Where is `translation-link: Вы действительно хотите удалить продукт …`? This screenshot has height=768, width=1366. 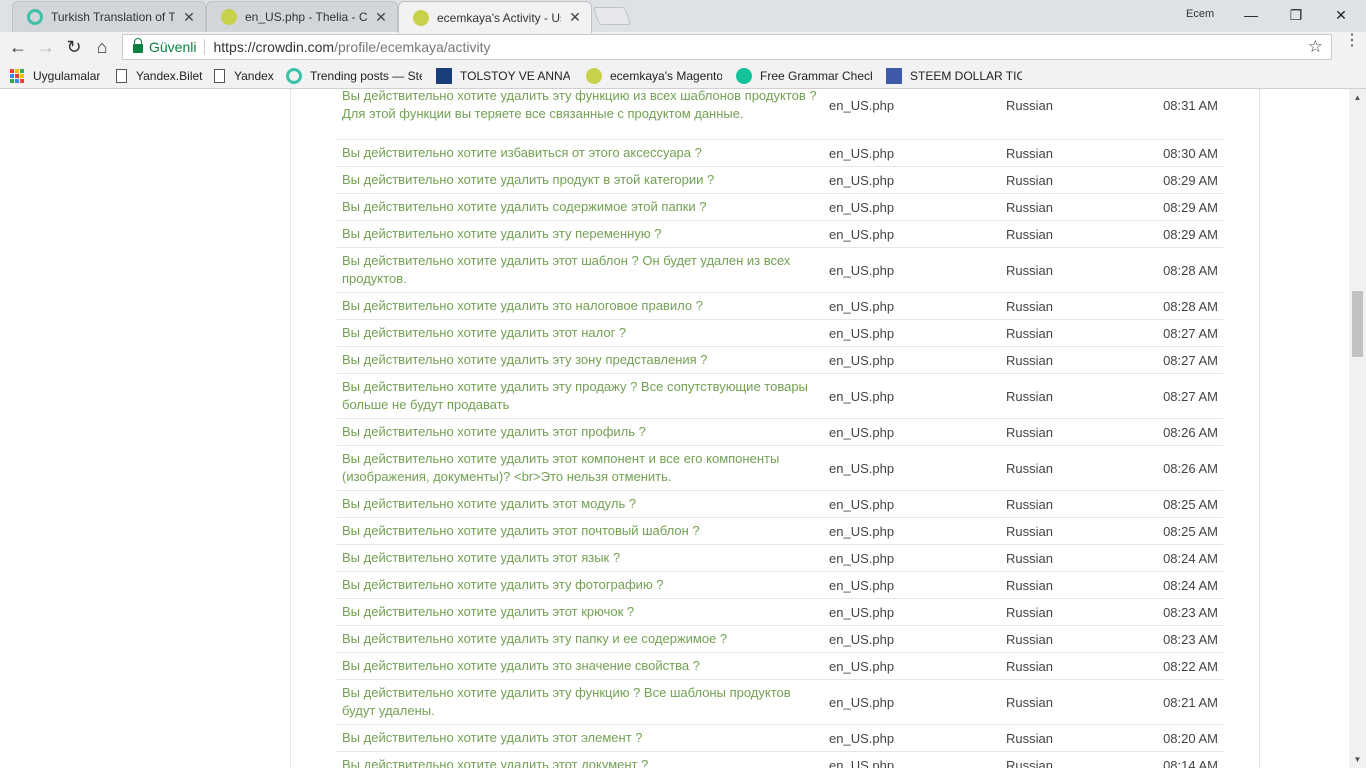
translation-link: Вы действительно хотите удалить продукт … is located at coordinates (579, 180).